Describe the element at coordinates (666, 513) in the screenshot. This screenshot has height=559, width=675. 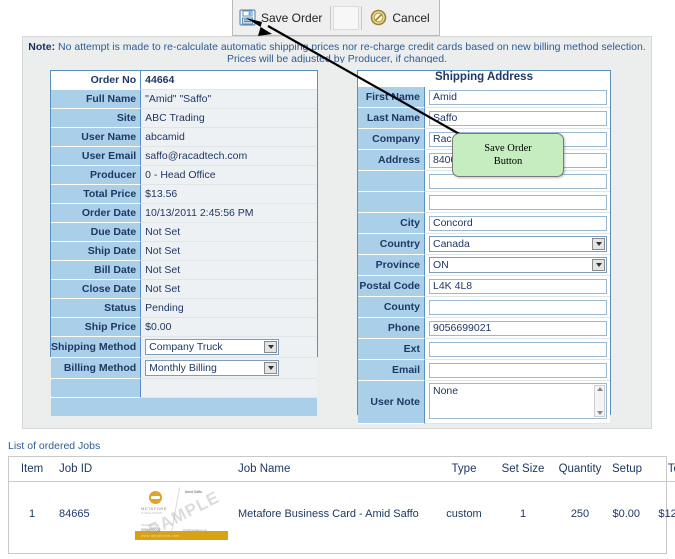
I see `job-total-value: $12.00` at that location.